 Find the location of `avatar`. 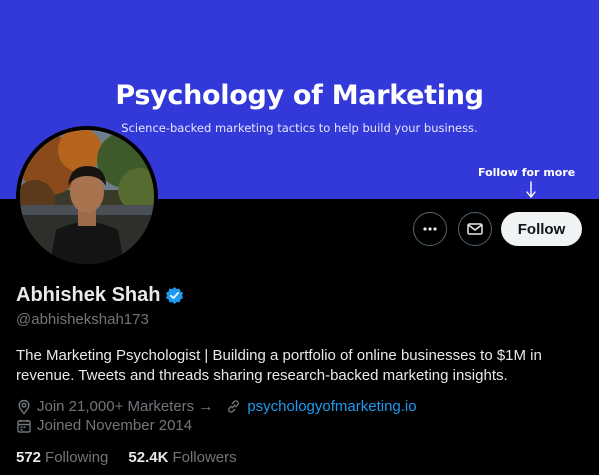

avatar is located at coordinates (87, 197).